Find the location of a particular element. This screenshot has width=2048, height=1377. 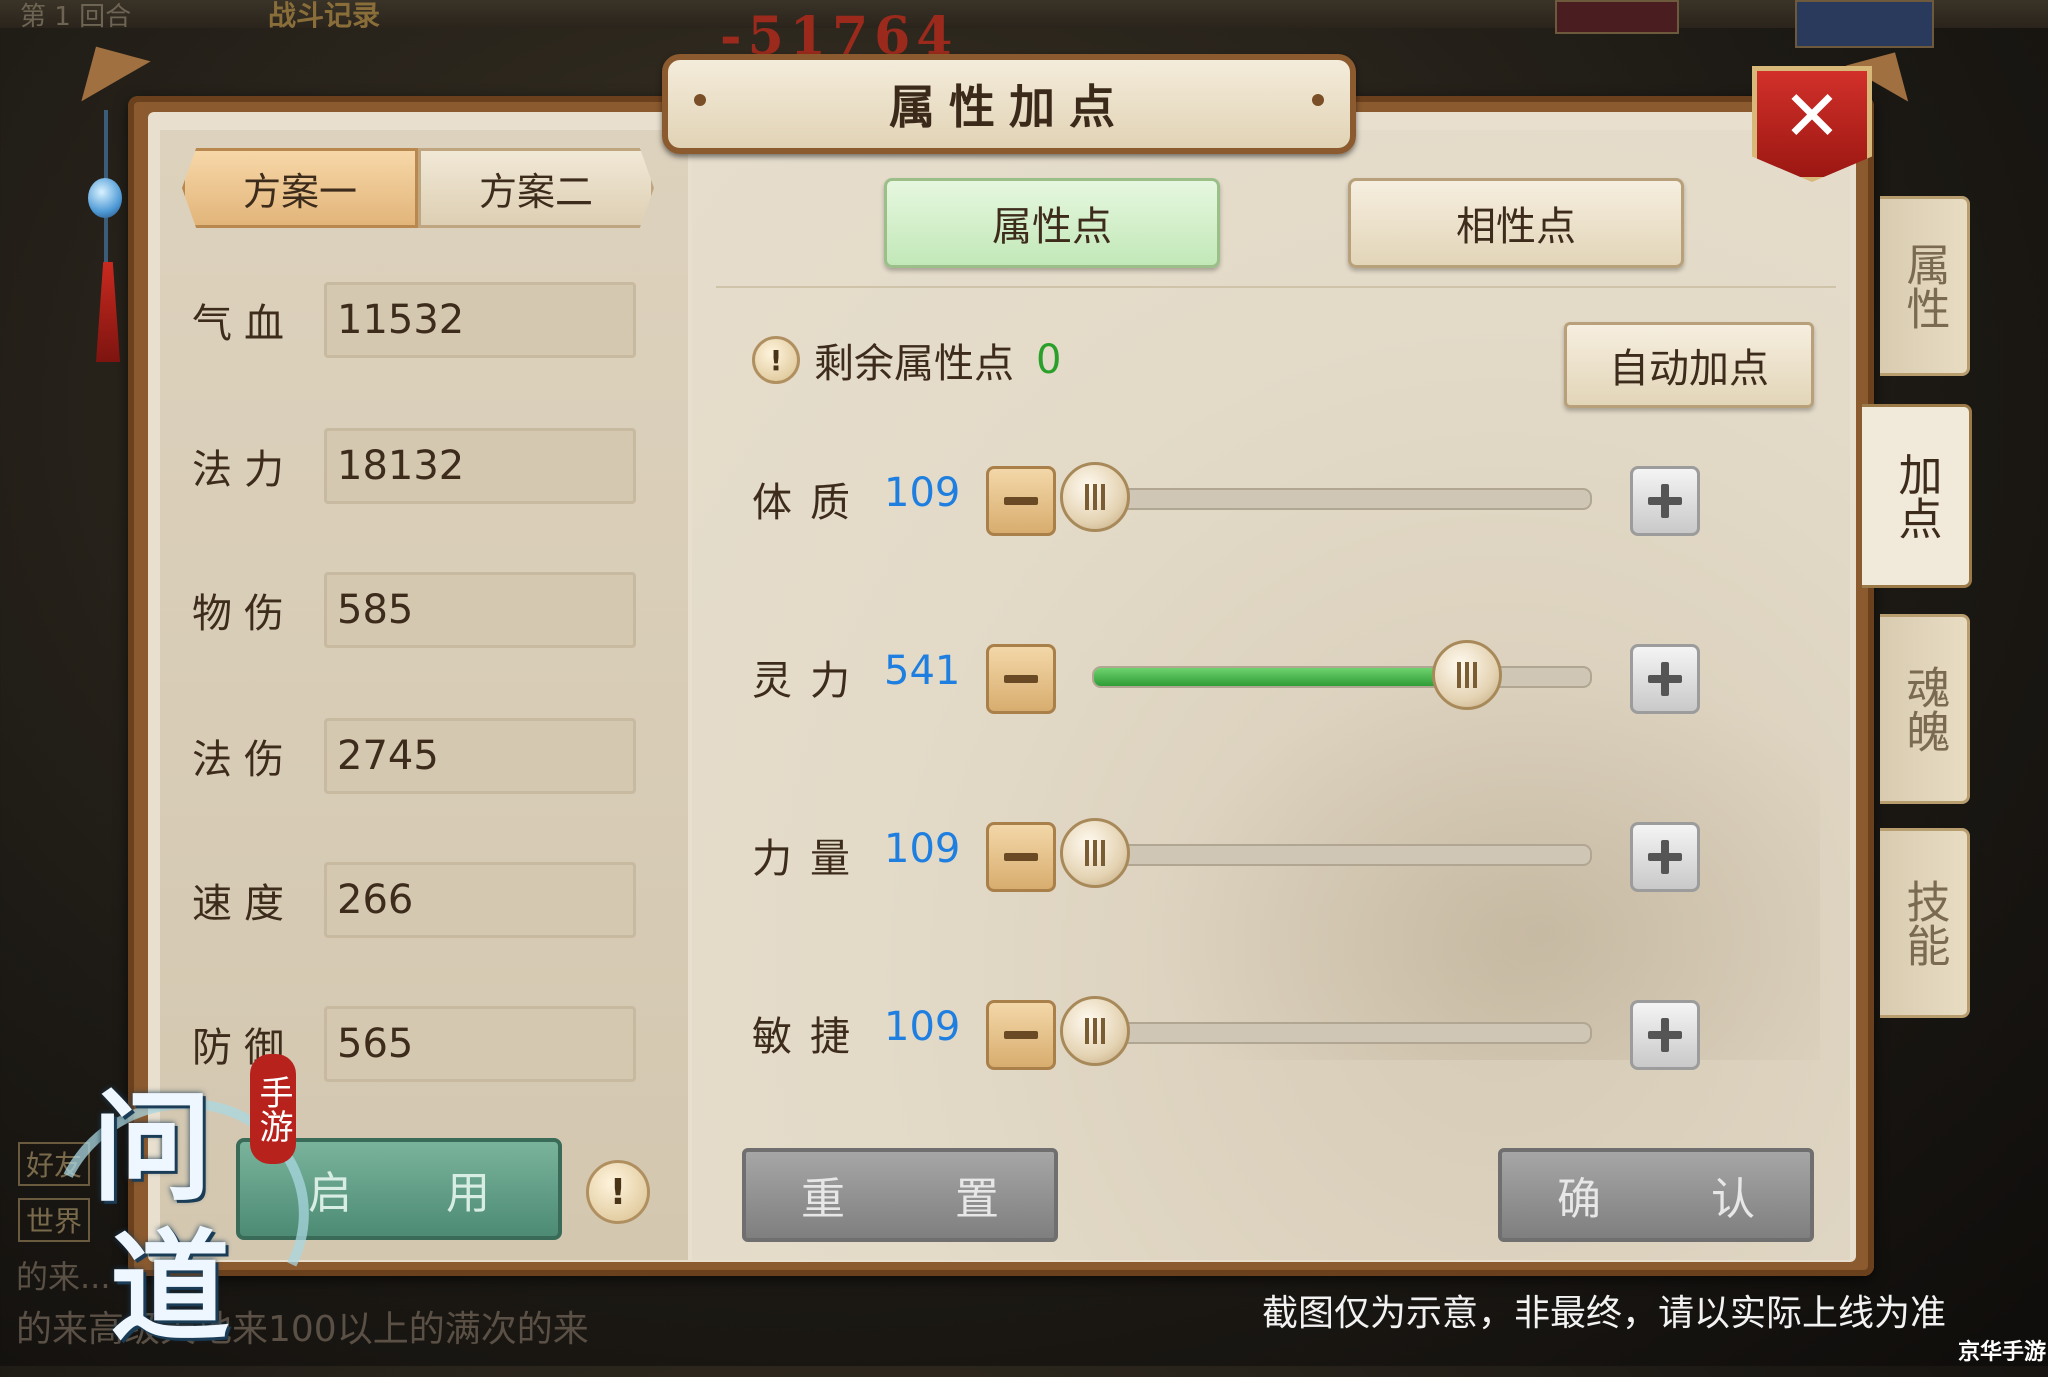

side-tab-label: 魂魄 is located at coordinates (1924, 709).